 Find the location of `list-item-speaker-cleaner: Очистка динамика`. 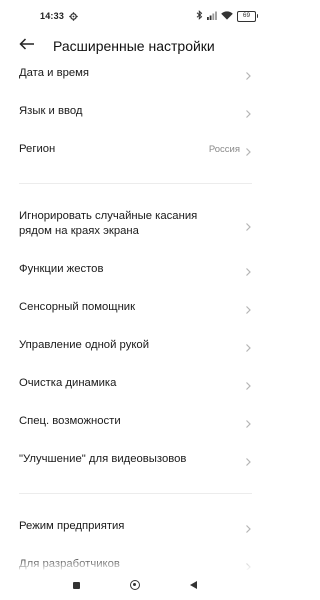

list-item-speaker-cleaner: Очистка динамика is located at coordinates (135, 383).